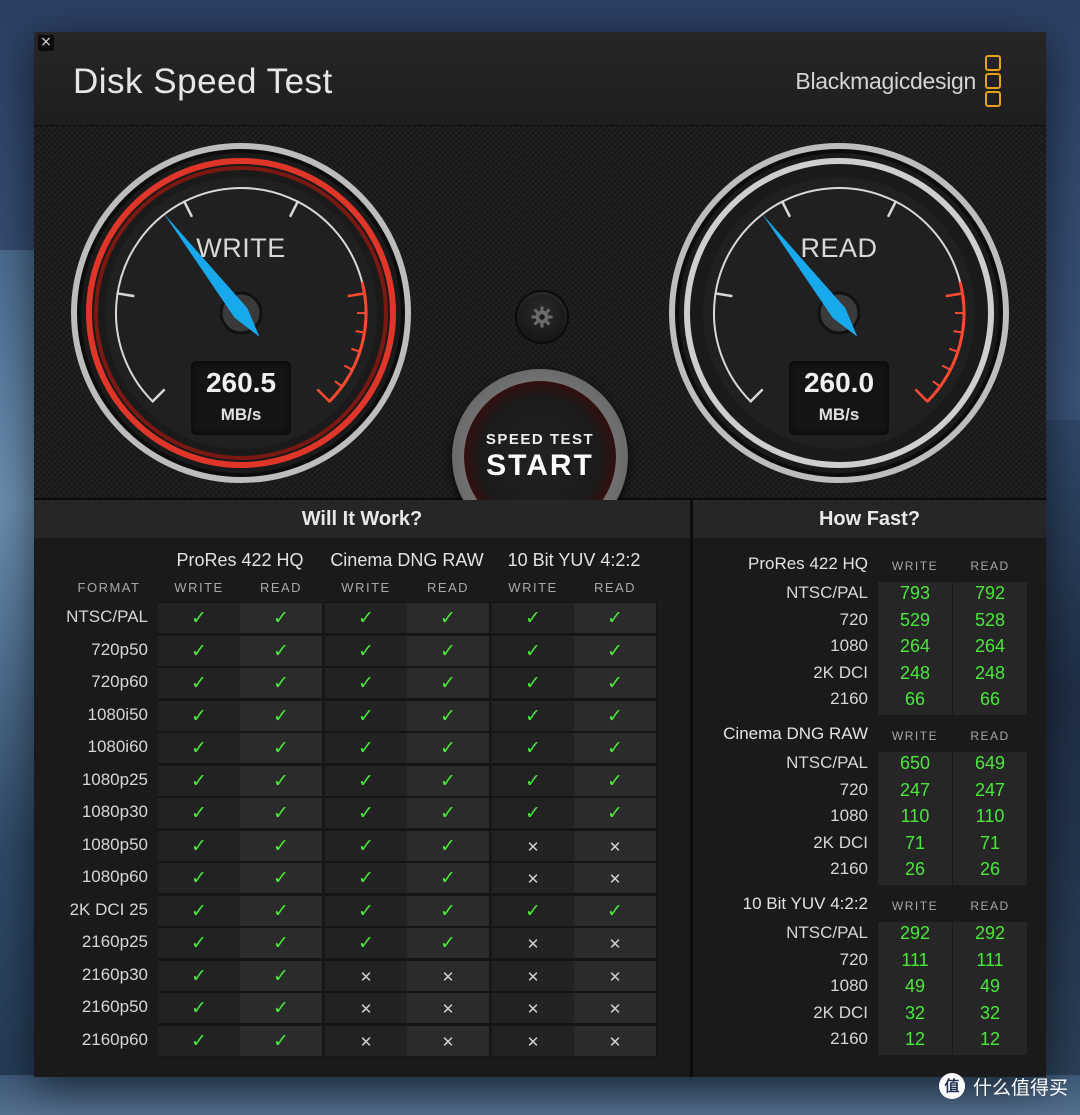 This screenshot has height=1115, width=1080. Describe the element at coordinates (915, 763) in the screenshot. I see `write-fps-value: 650` at that location.